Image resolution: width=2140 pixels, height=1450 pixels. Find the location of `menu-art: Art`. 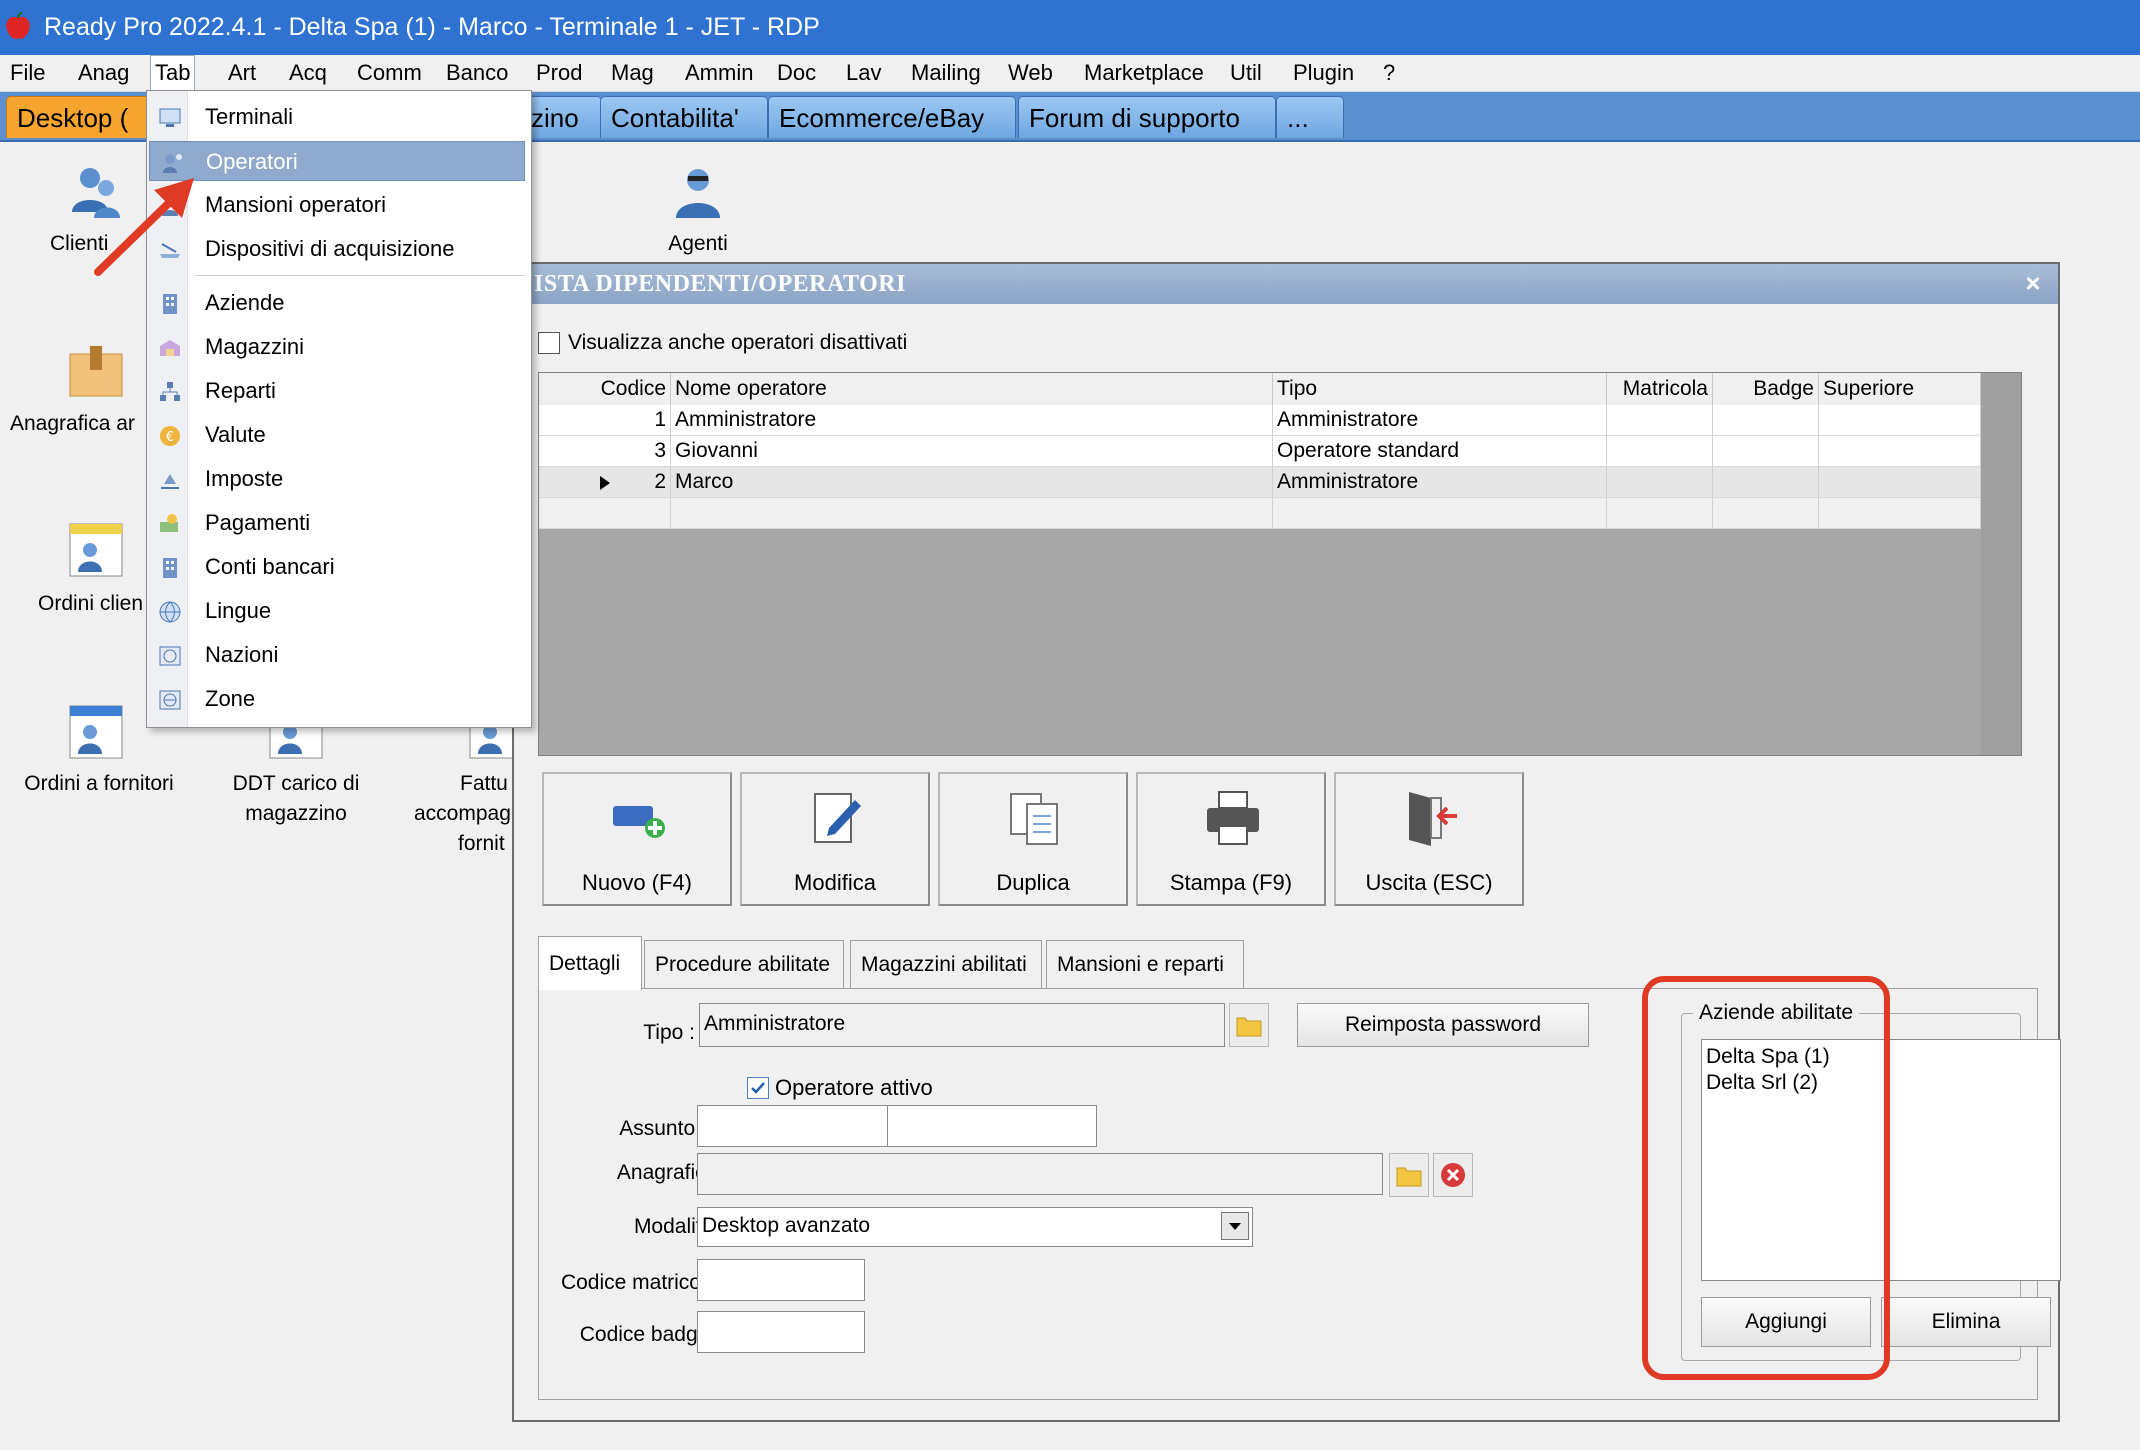

menu-art: Art is located at coordinates (242, 73).